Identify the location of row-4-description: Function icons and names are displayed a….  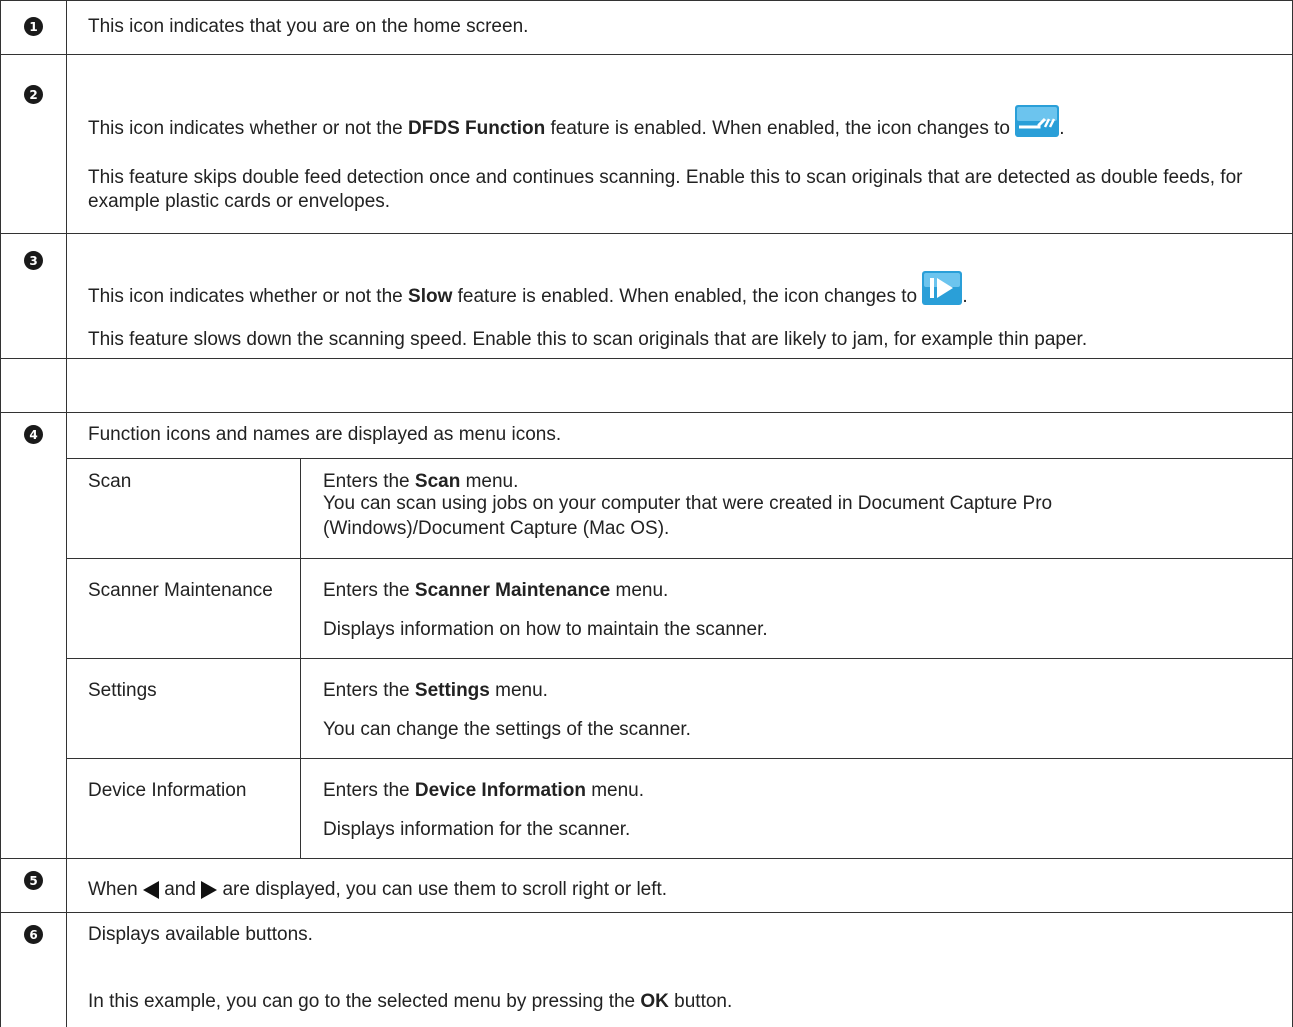
(325, 434).